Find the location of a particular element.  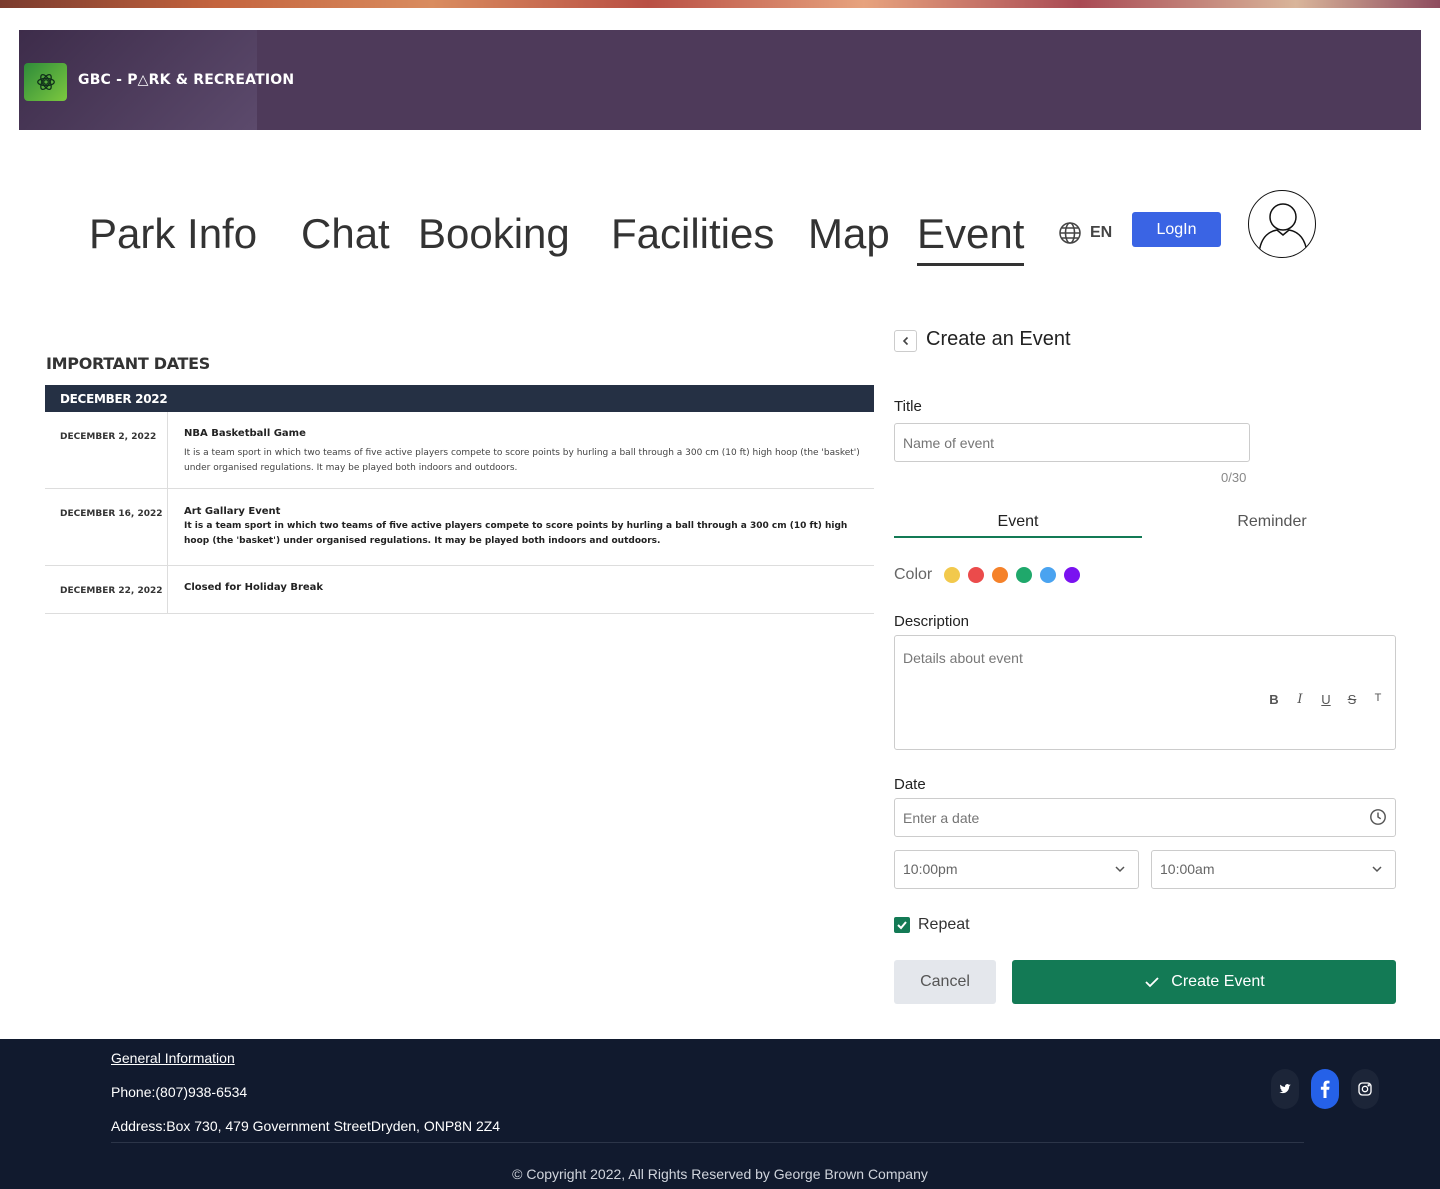

header-banner: GBC - P△RK & RECREATION is located at coordinates (720, 80).